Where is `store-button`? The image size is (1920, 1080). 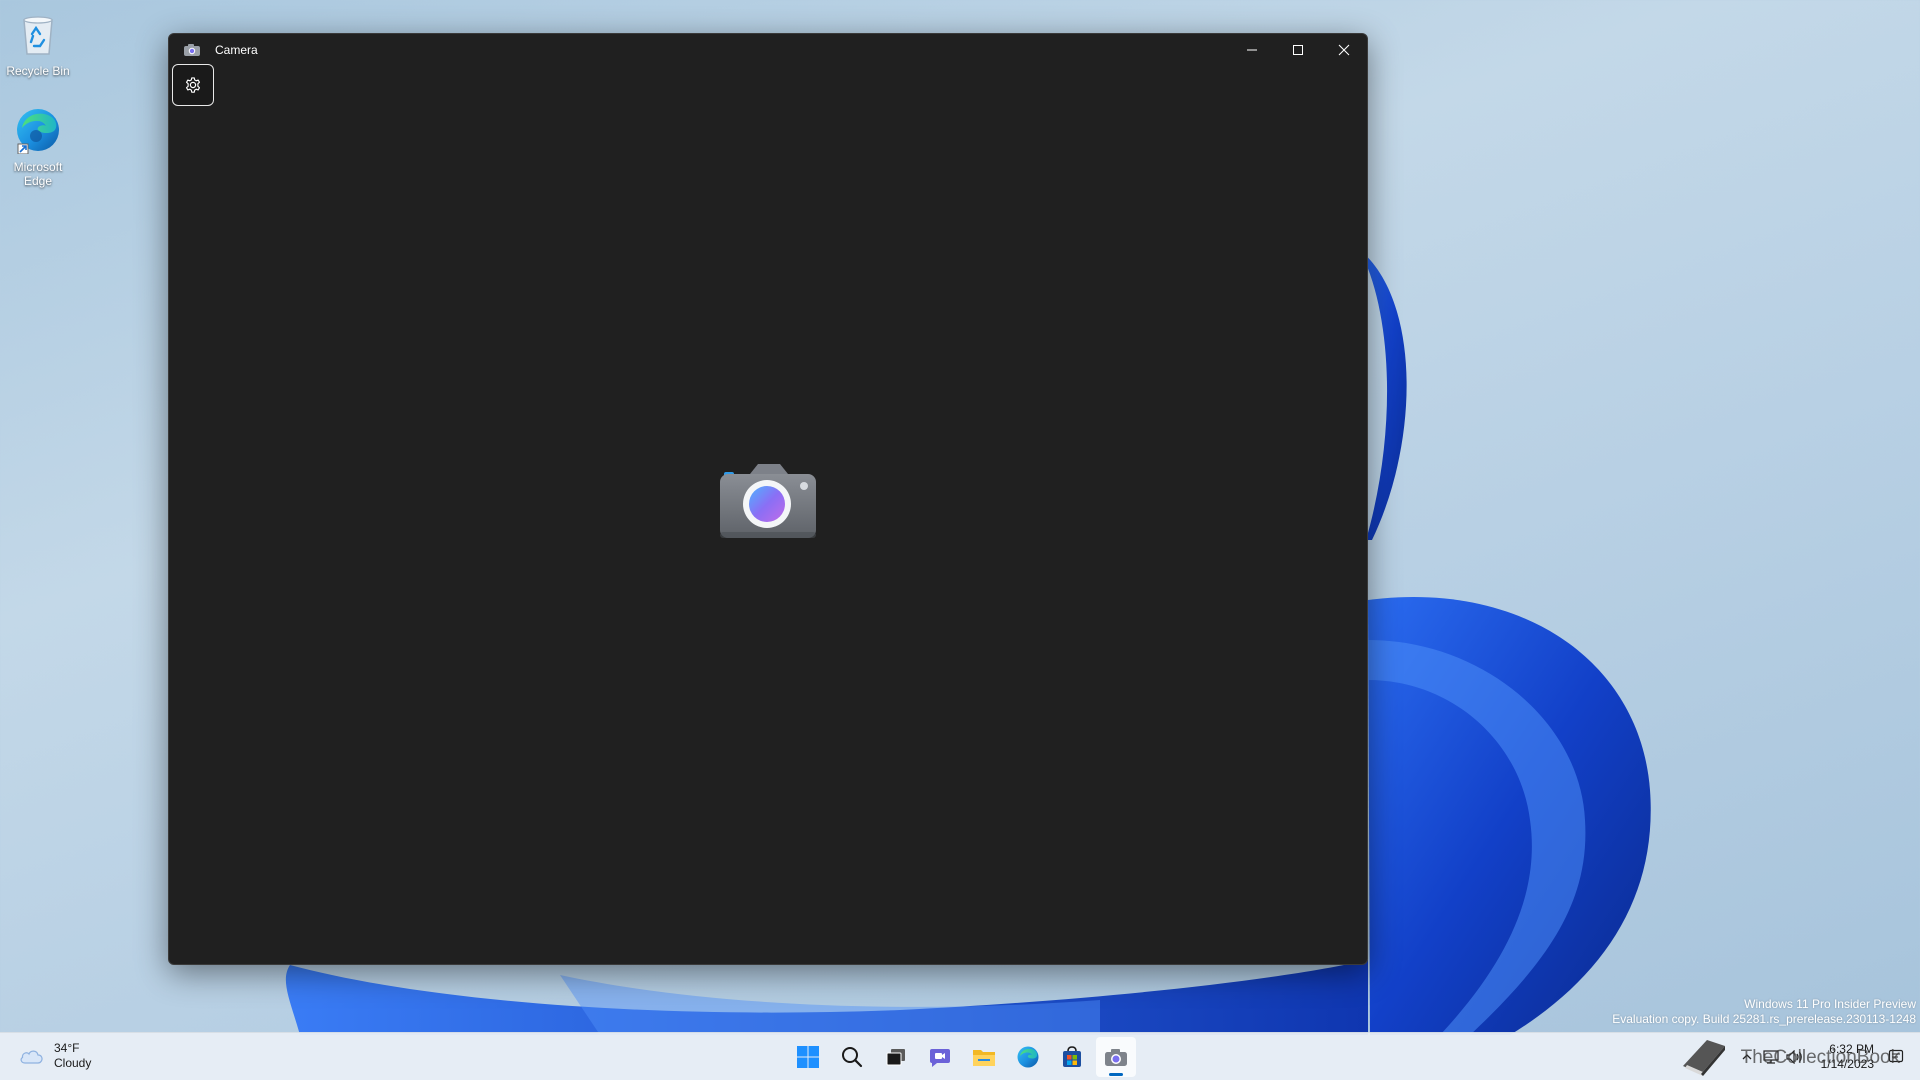 store-button is located at coordinates (1072, 1057).